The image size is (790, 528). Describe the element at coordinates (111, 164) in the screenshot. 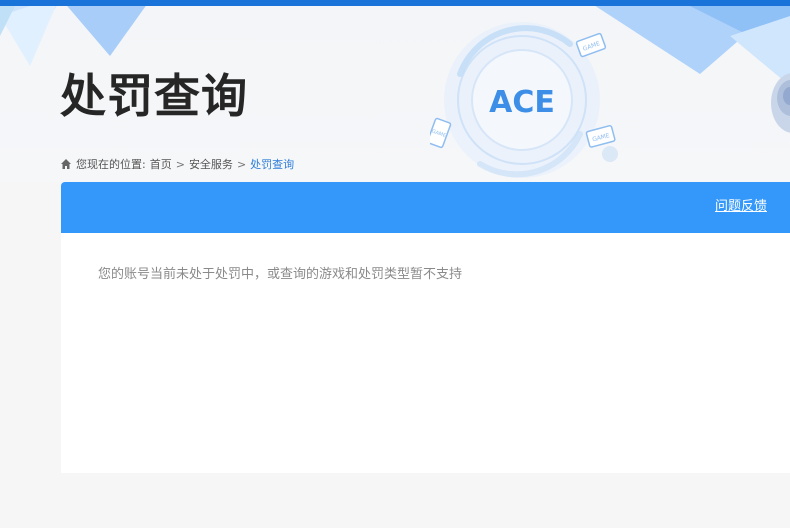

I see `breadcrumb-prefix: 您现在的位置:` at that location.